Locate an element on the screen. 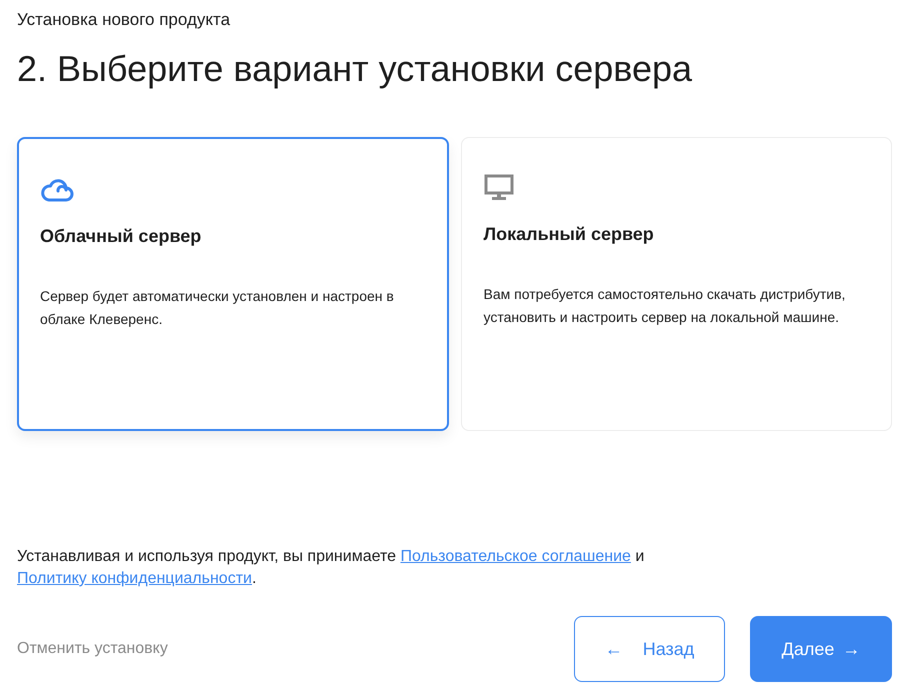  privacy-policy-link: Политику конфиденциальности is located at coordinates (134, 578).